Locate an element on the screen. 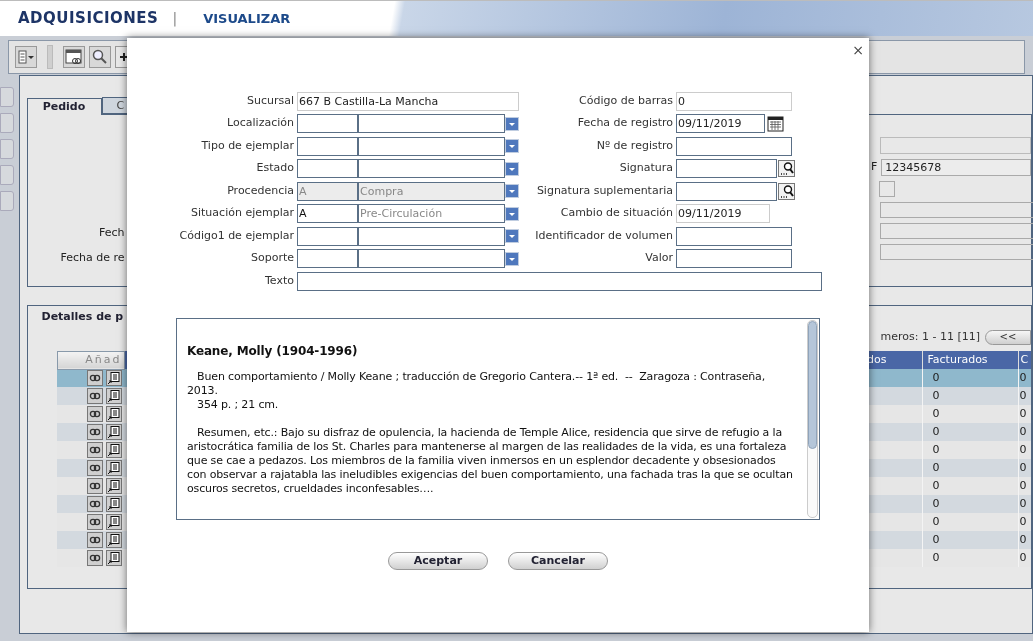 This screenshot has height=641, width=1033. field-label: Situación ejemplar is located at coordinates (242, 213).